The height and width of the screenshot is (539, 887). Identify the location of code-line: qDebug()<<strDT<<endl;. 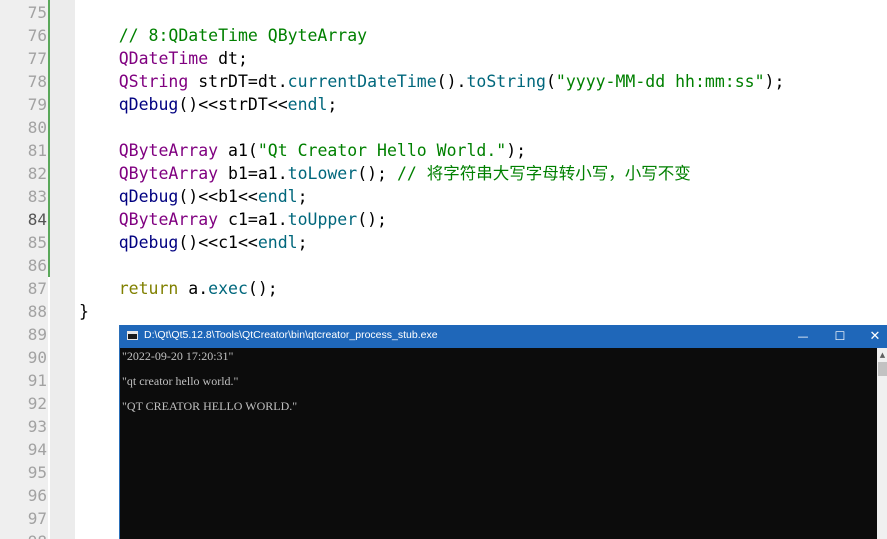
(208, 104).